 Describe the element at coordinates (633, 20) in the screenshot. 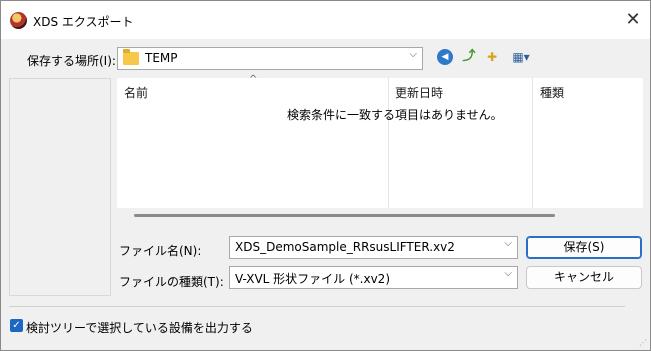

I see `close-button: ✕` at that location.